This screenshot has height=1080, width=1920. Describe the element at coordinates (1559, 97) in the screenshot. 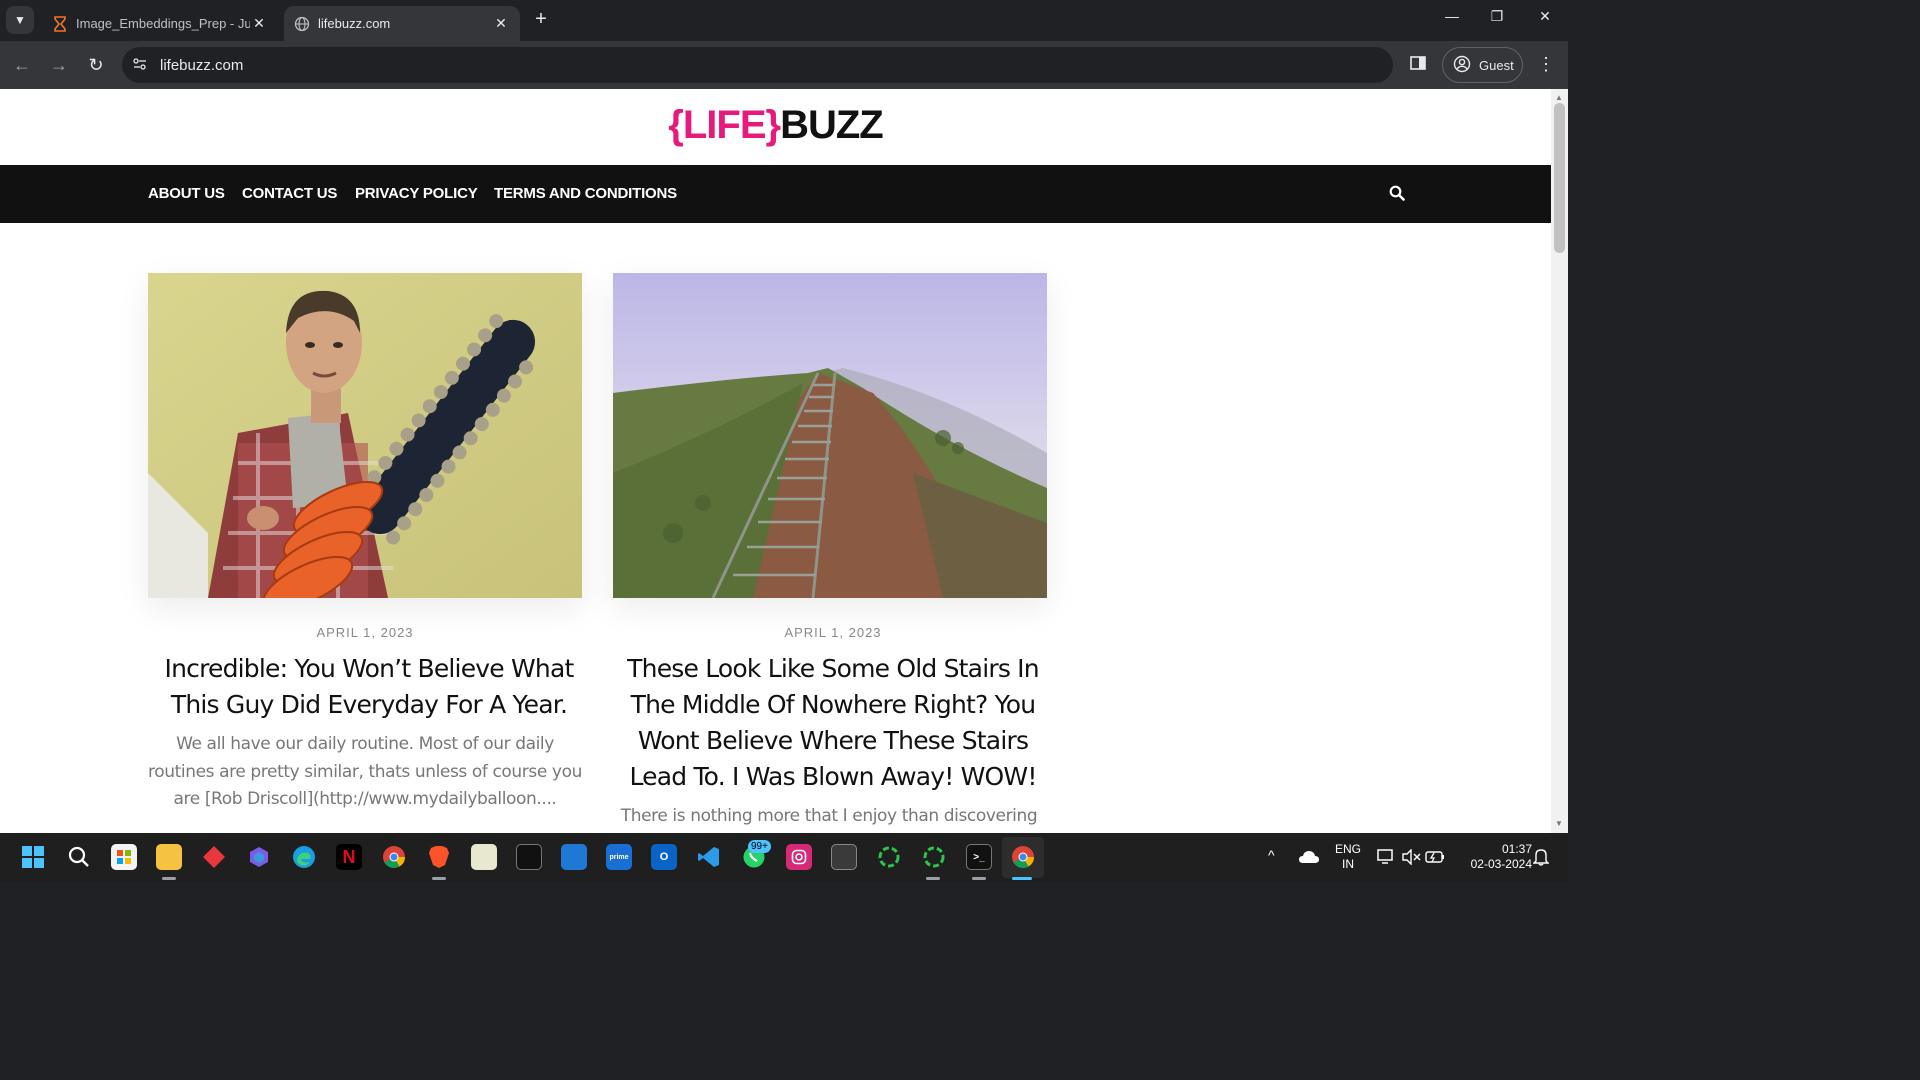

I see `scroll-up-icon: ▲` at that location.